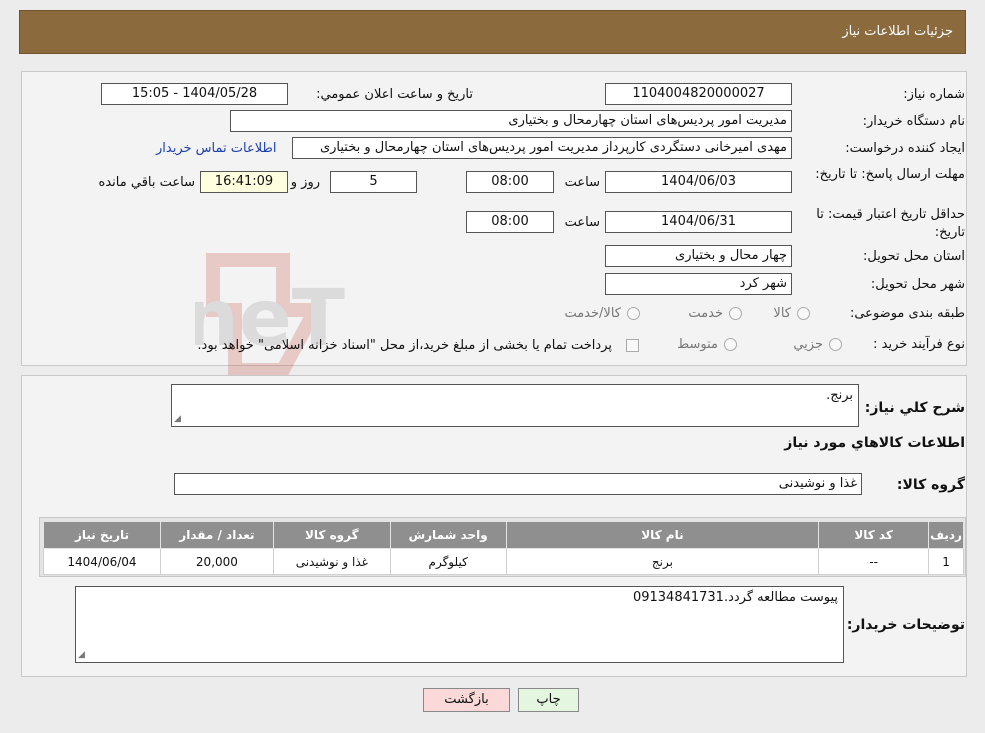 Image resolution: width=985 pixels, height=733 pixels. Describe the element at coordinates (515, 405) in the screenshot. I see `description-textarea: برنج. ◢` at that location.